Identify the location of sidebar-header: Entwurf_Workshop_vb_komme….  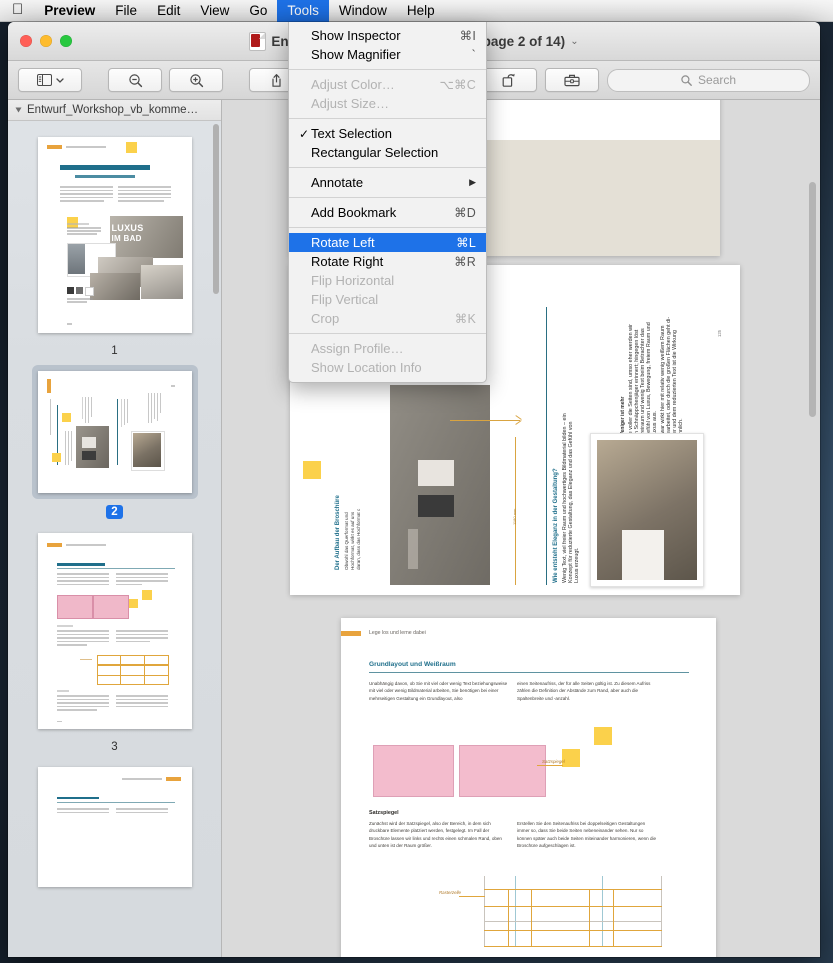
(114, 110).